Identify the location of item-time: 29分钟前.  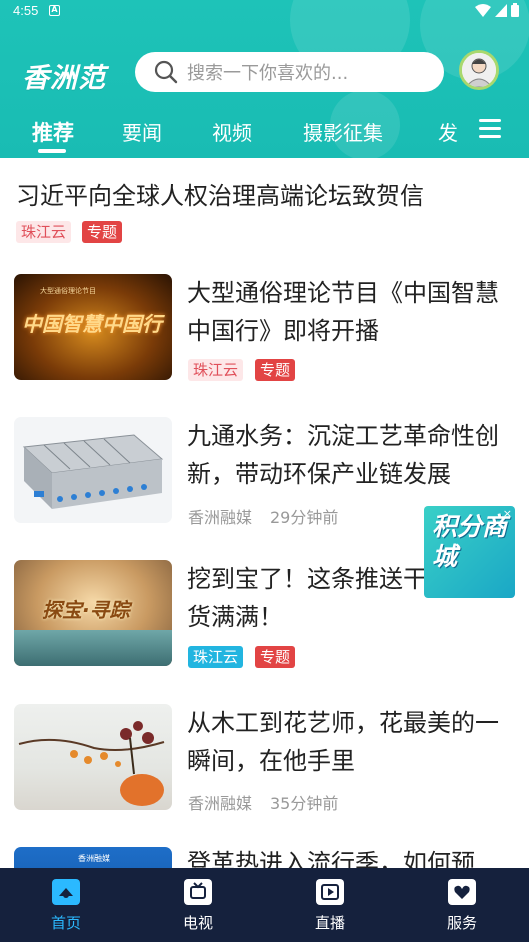
(304, 517).